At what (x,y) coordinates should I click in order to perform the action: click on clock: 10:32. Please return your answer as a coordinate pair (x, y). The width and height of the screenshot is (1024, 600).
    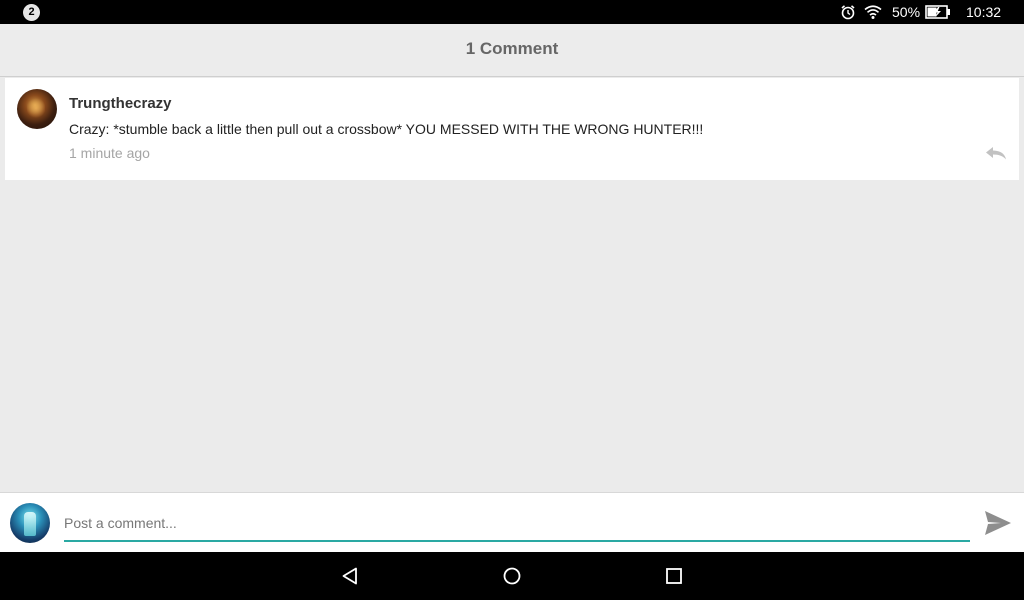
    Looking at the image, I should click on (984, 12).